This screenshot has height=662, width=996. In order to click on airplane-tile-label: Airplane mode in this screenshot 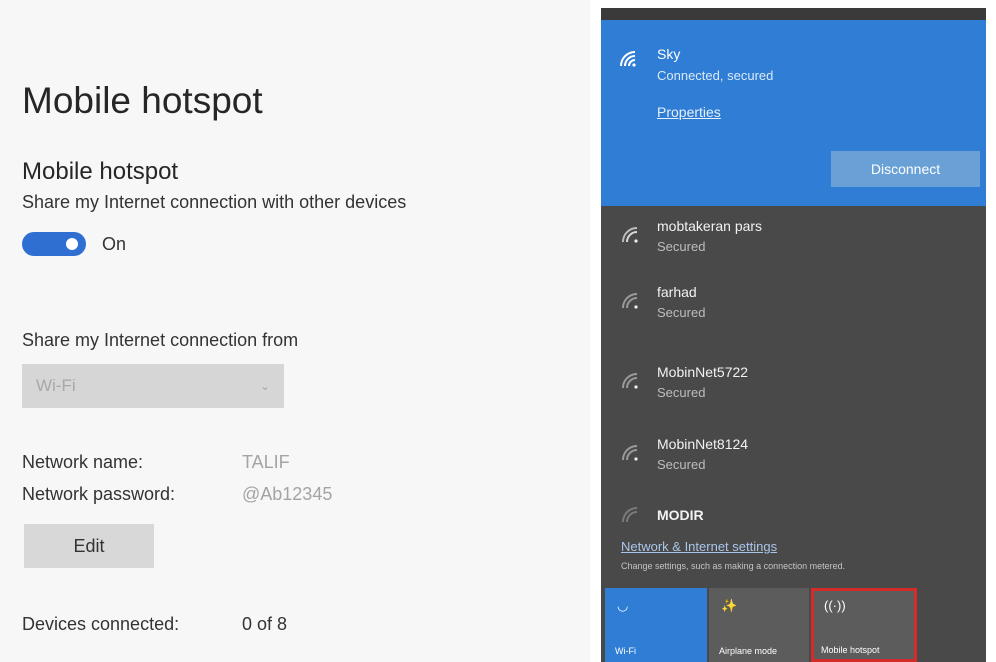, I will do `click(748, 651)`.